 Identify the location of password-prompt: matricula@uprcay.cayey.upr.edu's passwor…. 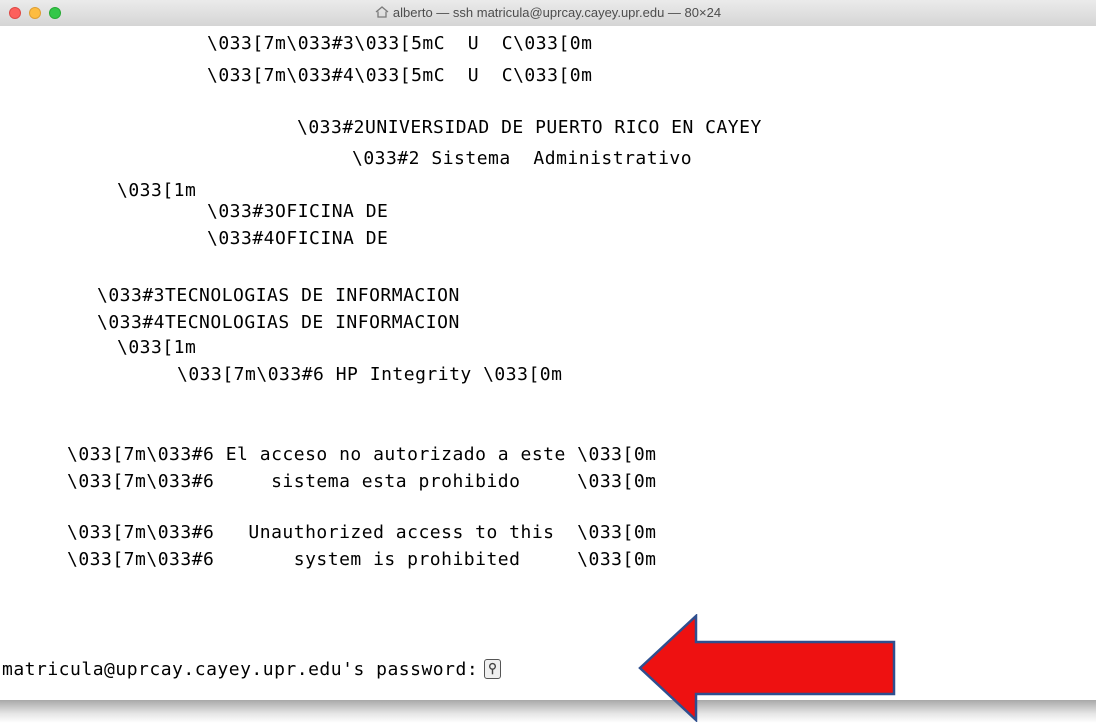
(240, 669).